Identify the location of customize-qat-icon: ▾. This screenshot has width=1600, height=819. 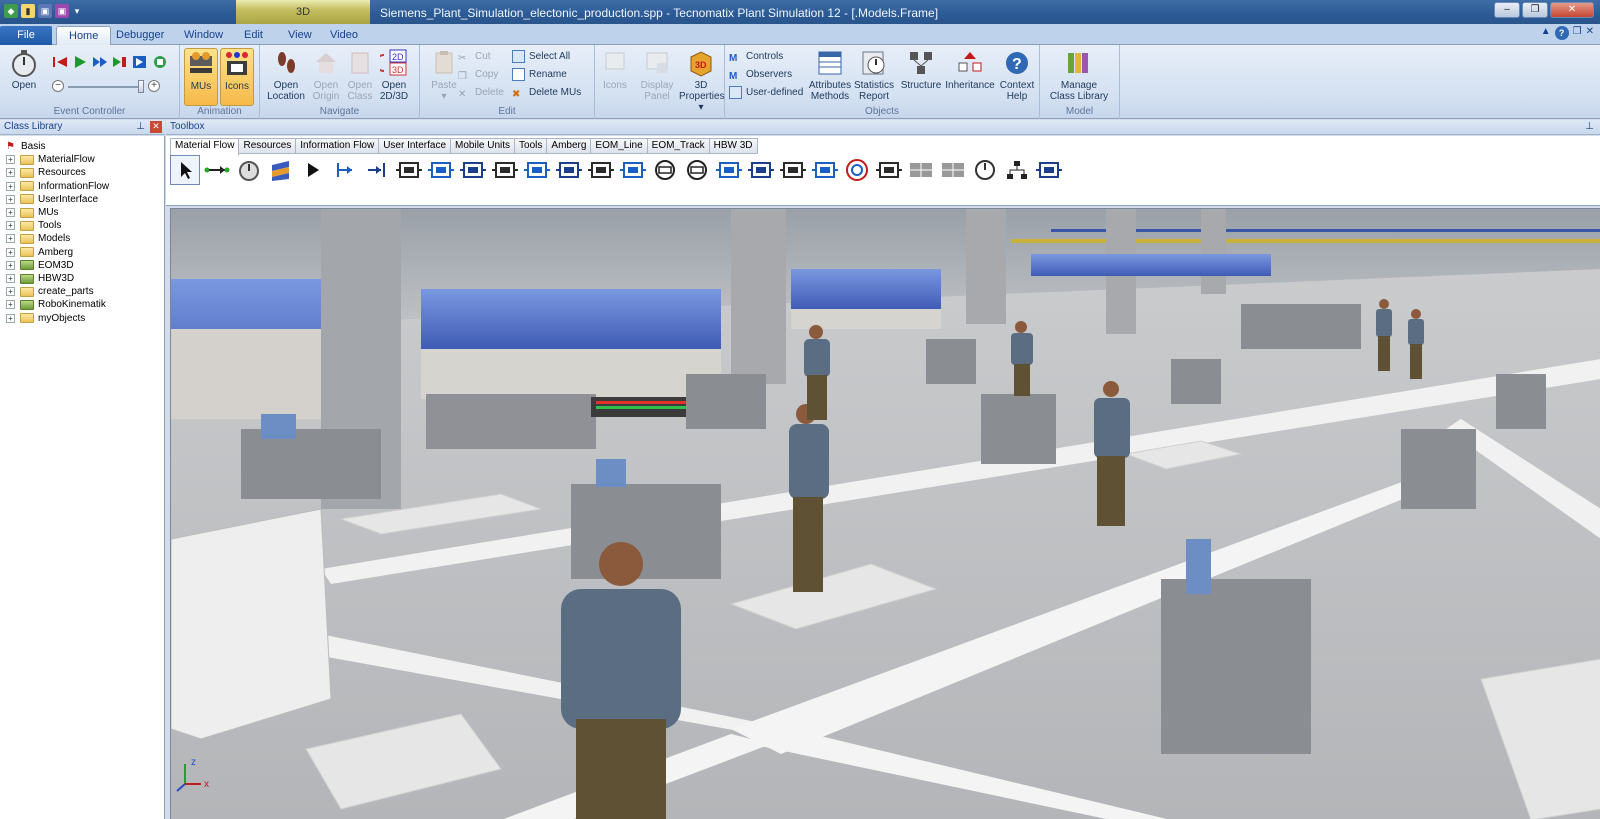
(77, 11).